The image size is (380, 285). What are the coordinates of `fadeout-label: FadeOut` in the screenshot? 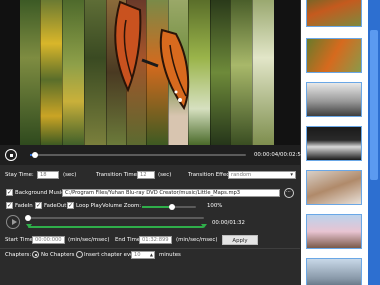 It's located at (55, 206).